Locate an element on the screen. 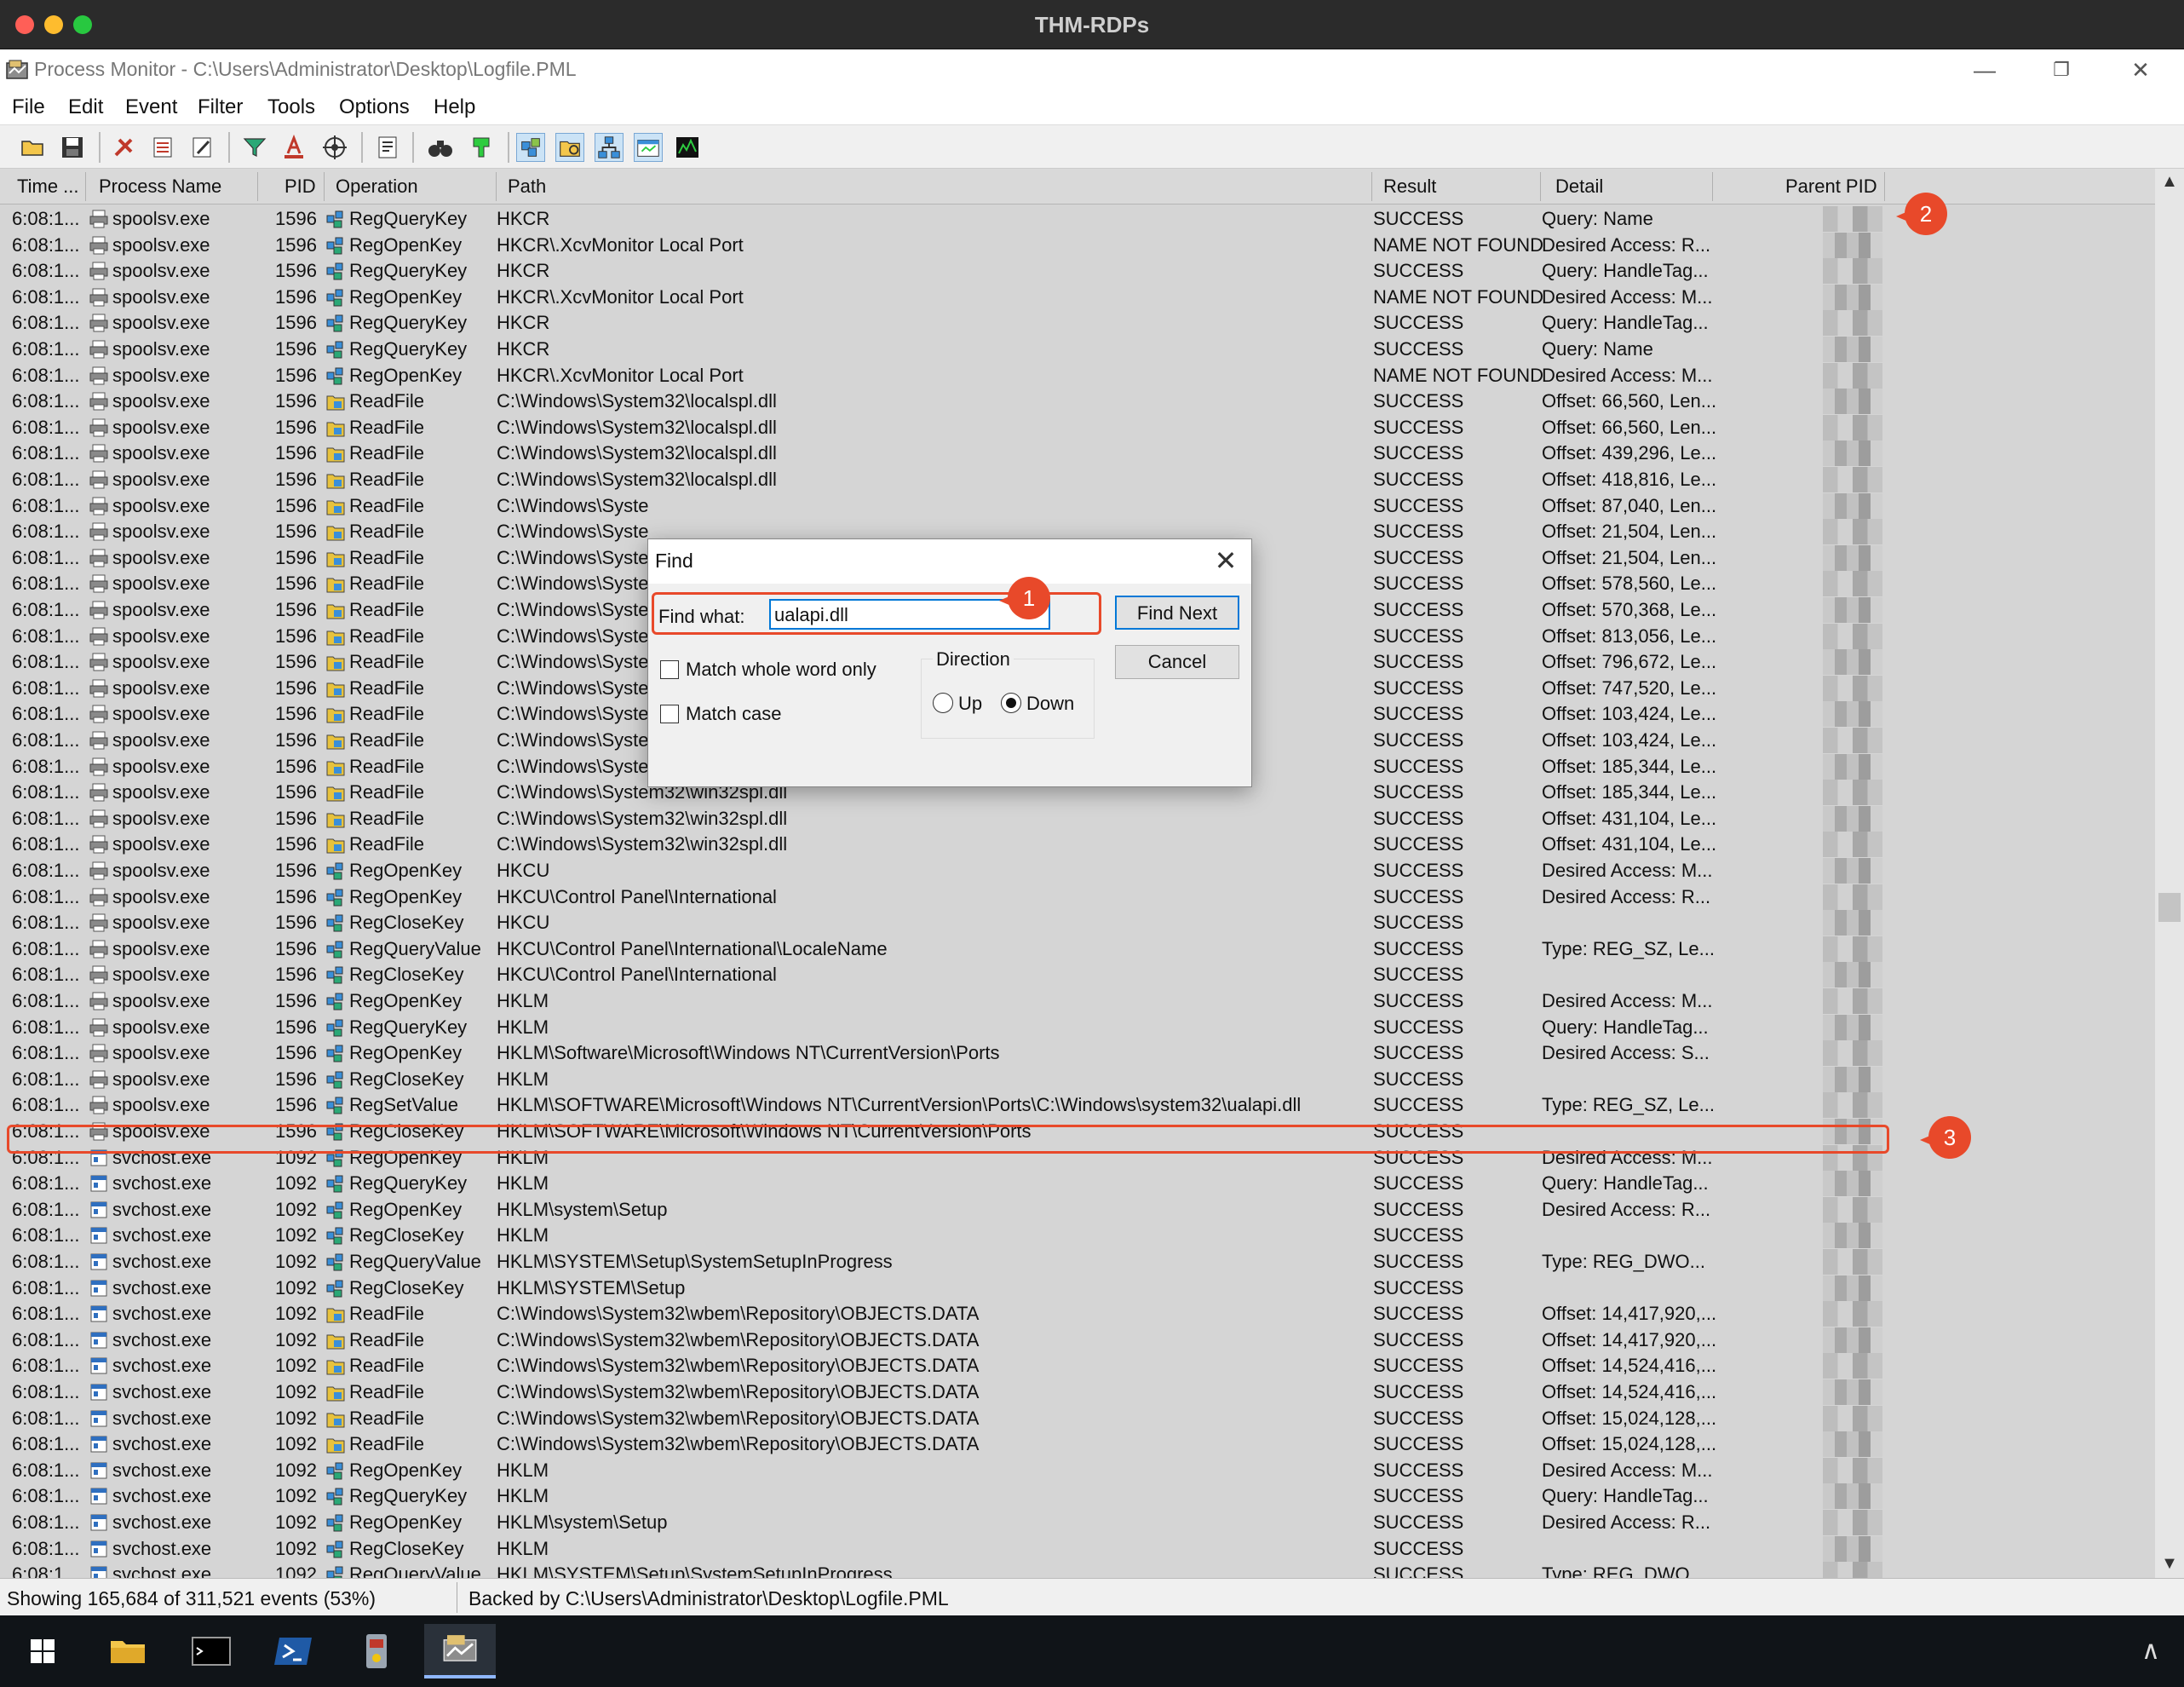 Image resolution: width=2184 pixels, height=1687 pixels. tray-chevron-up-icon: ∧ is located at coordinates (2150, 1651).